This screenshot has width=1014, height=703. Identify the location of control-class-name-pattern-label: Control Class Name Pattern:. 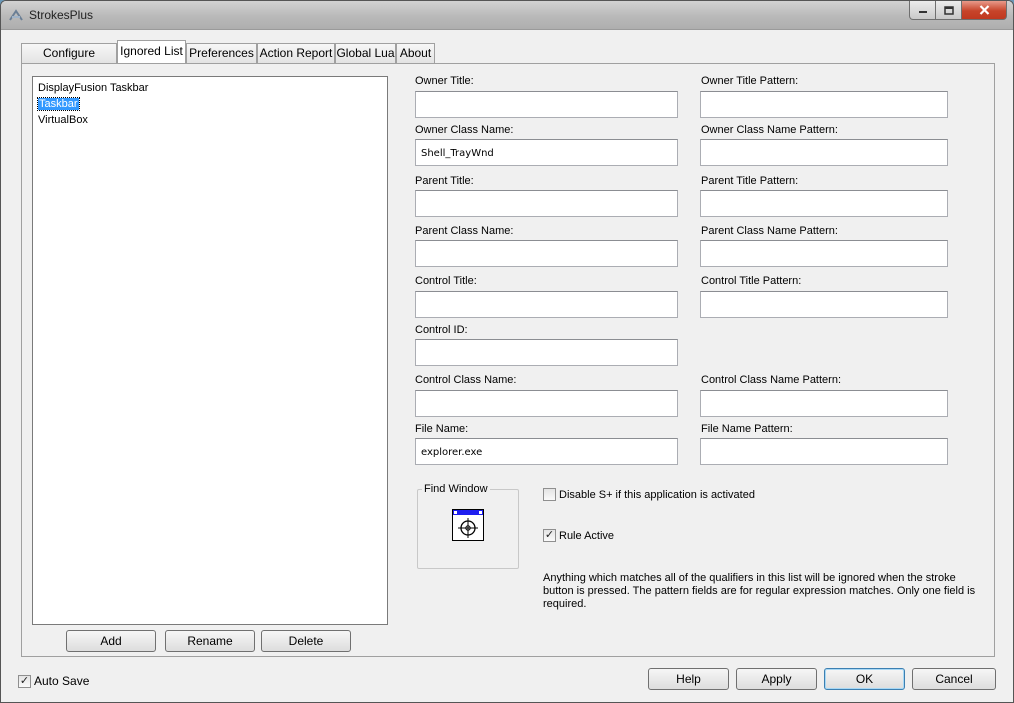
(771, 380).